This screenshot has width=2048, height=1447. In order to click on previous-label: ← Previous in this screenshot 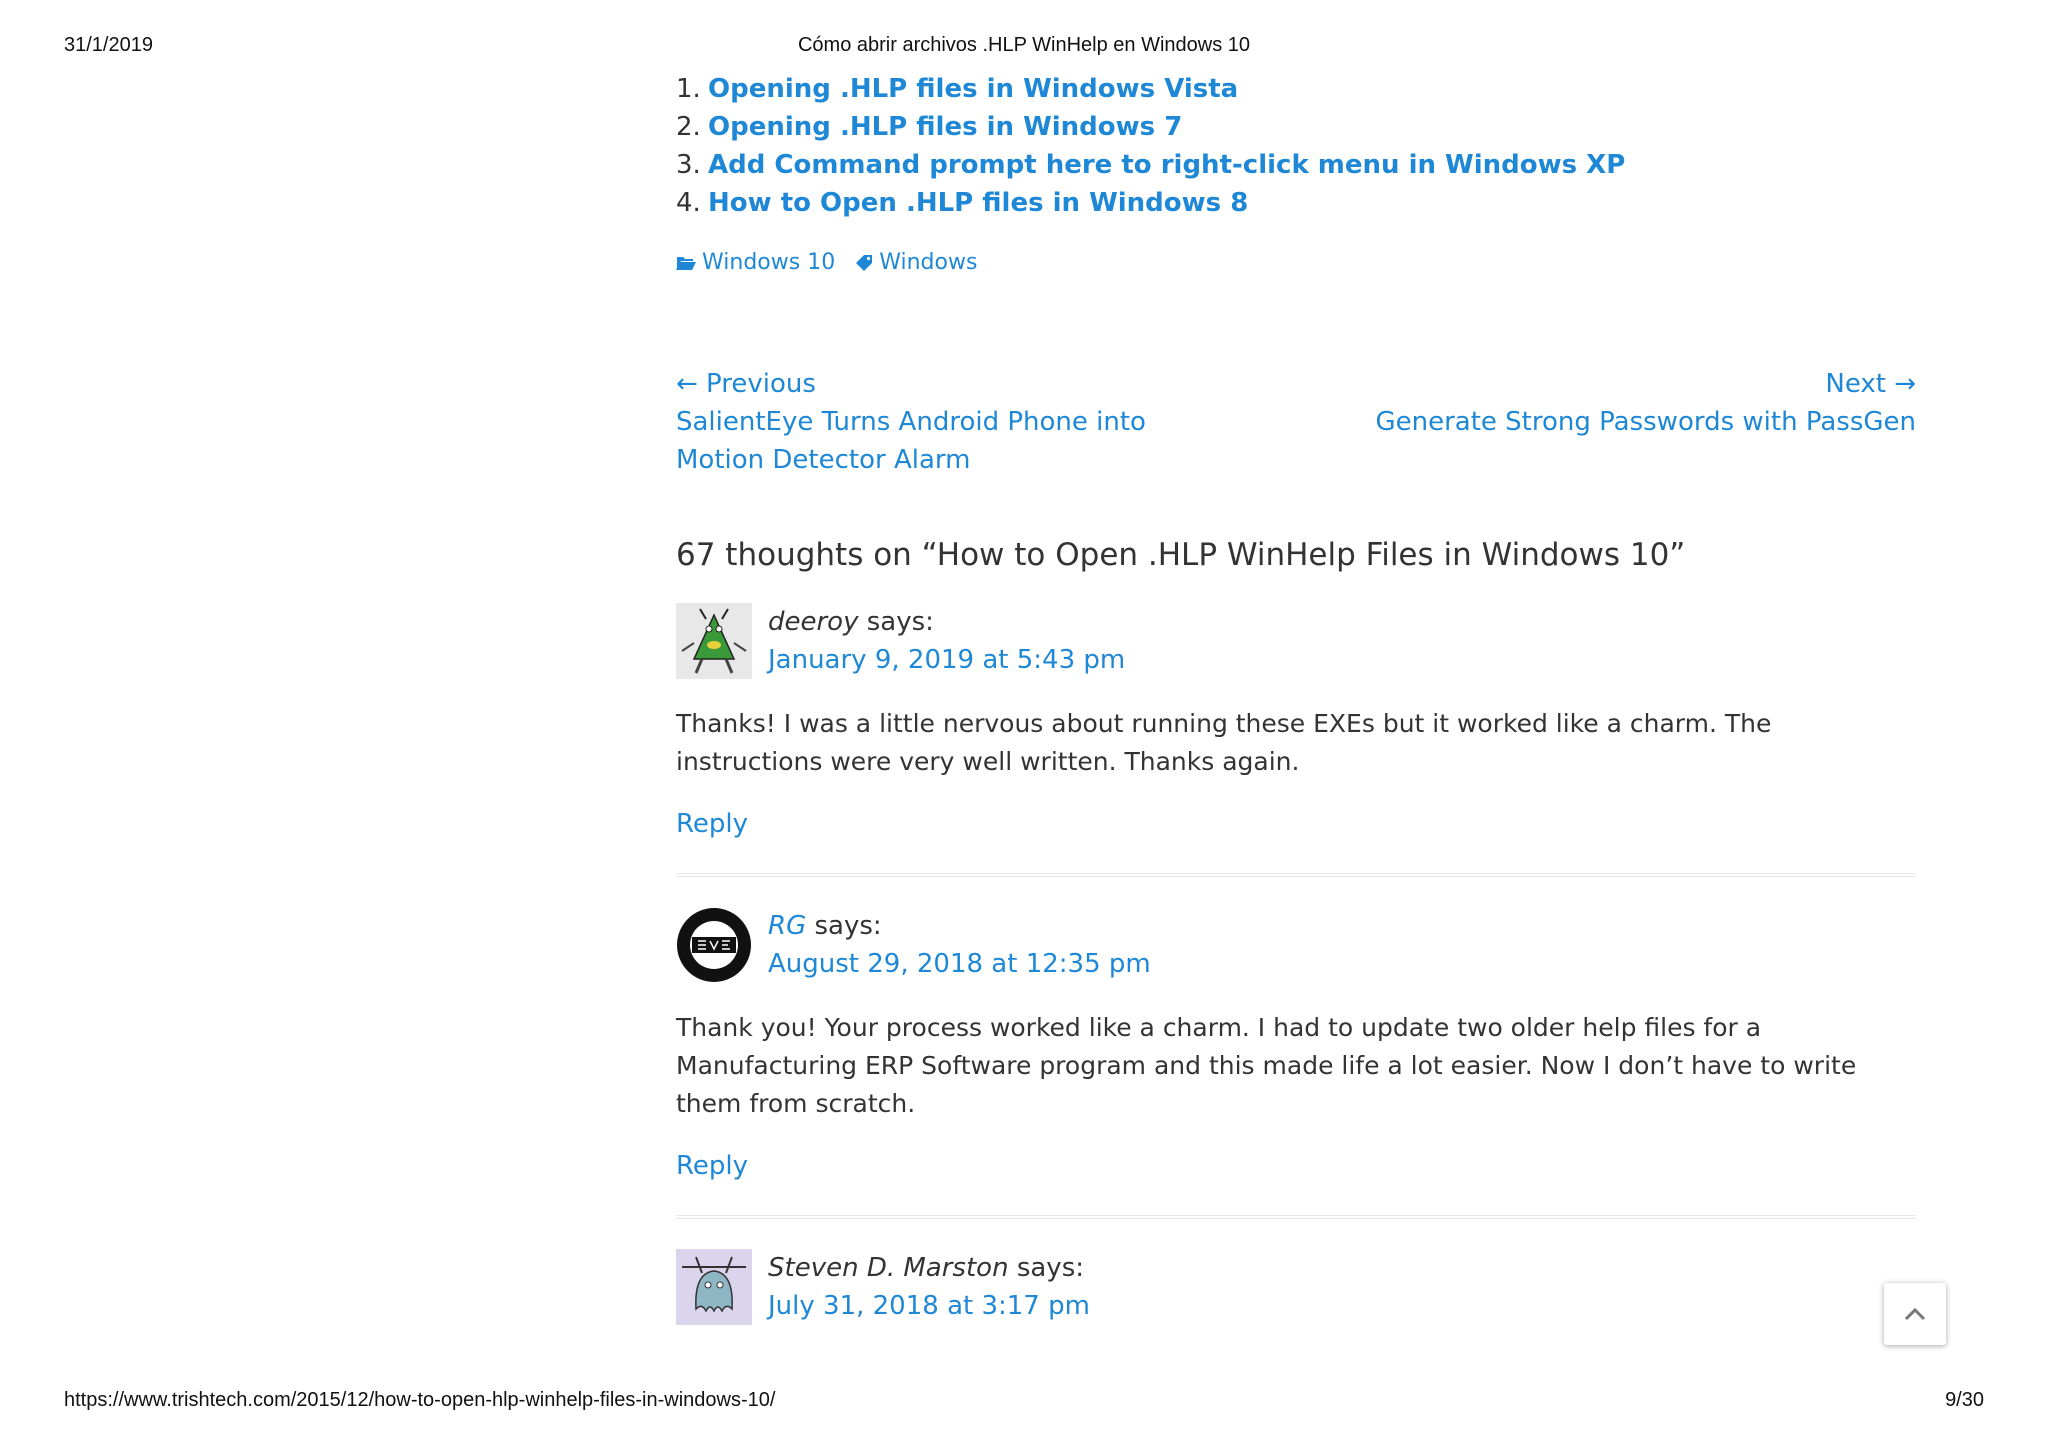, I will do `click(746, 384)`.